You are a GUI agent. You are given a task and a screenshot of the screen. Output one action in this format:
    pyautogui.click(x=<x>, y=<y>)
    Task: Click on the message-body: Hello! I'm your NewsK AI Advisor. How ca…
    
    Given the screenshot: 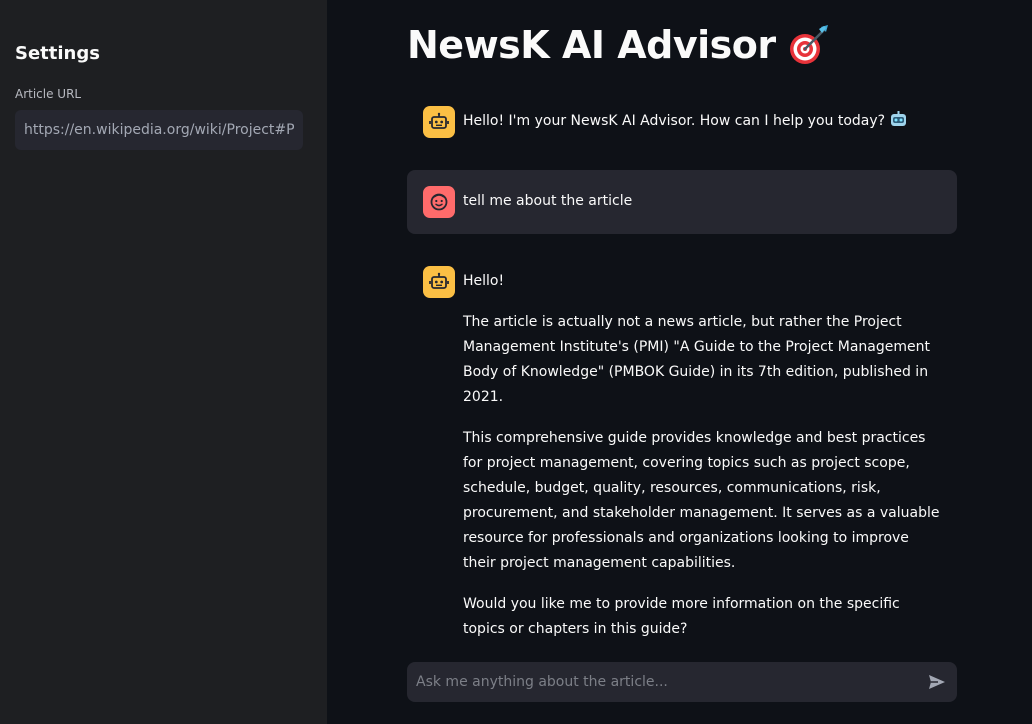 What is the action you would take?
    pyautogui.click(x=685, y=121)
    